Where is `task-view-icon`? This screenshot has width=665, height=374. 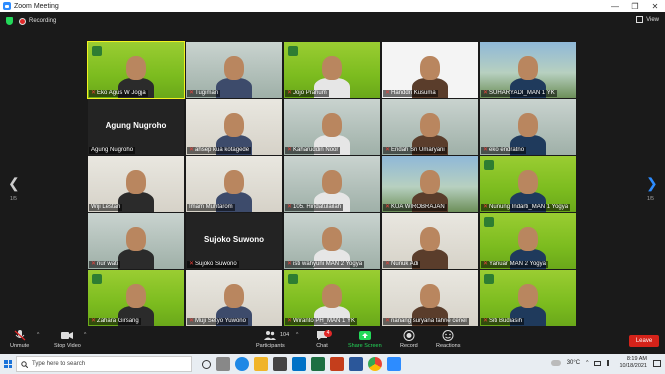 task-view-icon is located at coordinates (223, 364).